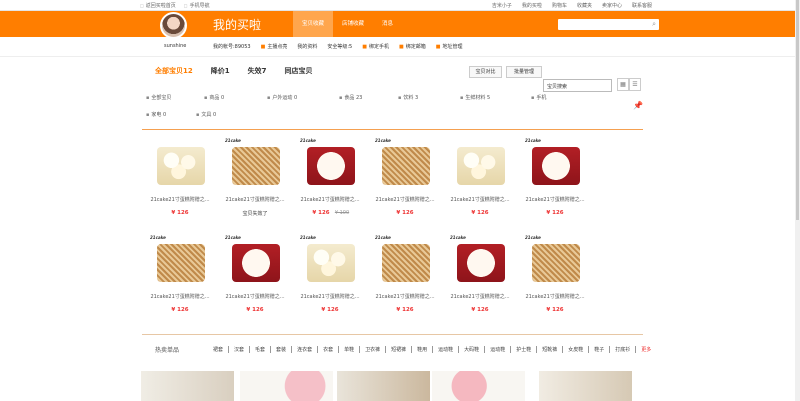 The image size is (800, 401). What do you see at coordinates (472, 349) in the screenshot?
I see `hot-tag: 大码鞋` at bounding box center [472, 349].